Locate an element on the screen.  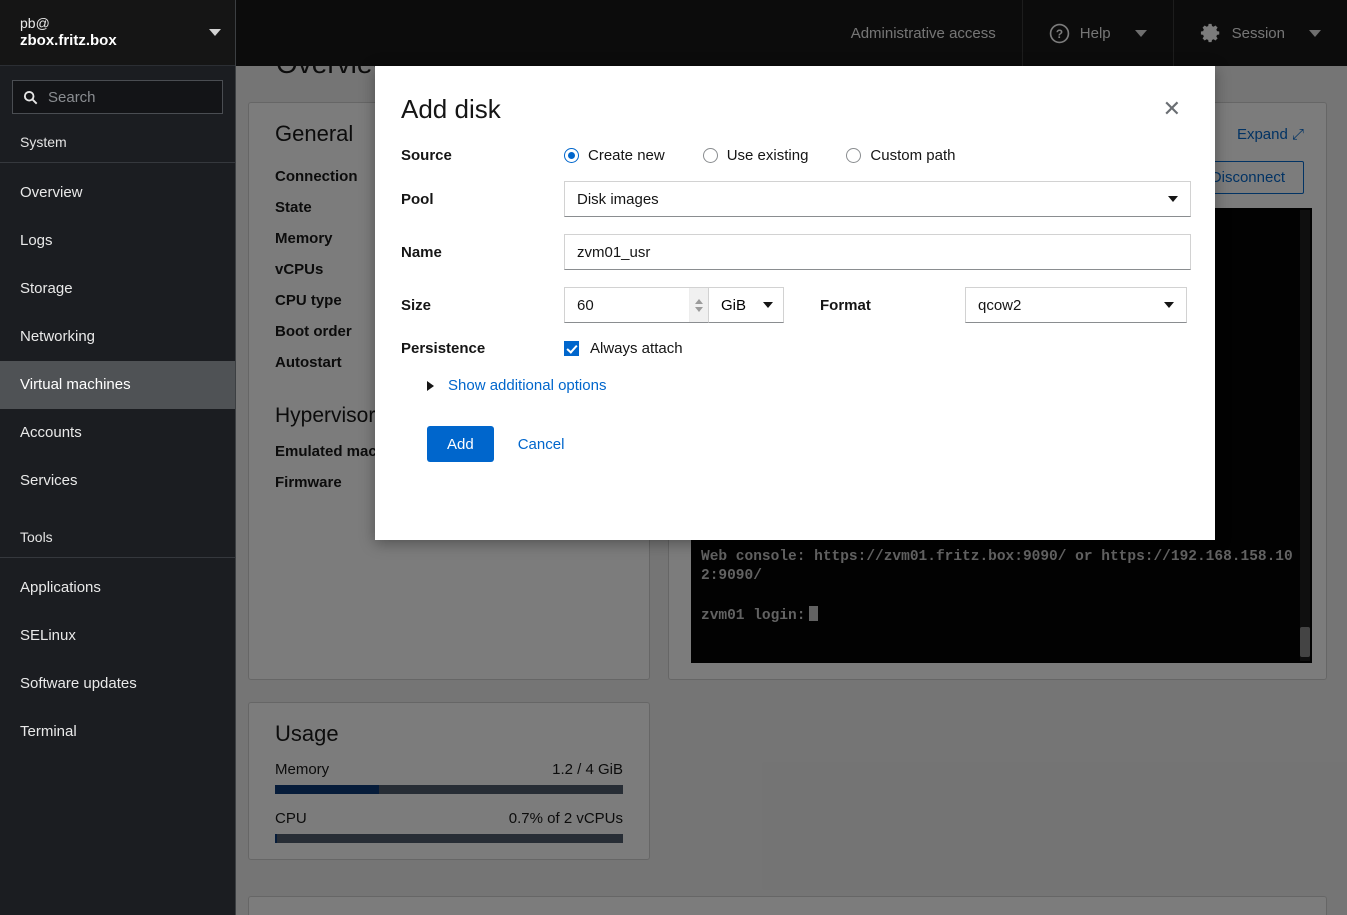
size-unit-value: GiB is located at coordinates (734, 305).